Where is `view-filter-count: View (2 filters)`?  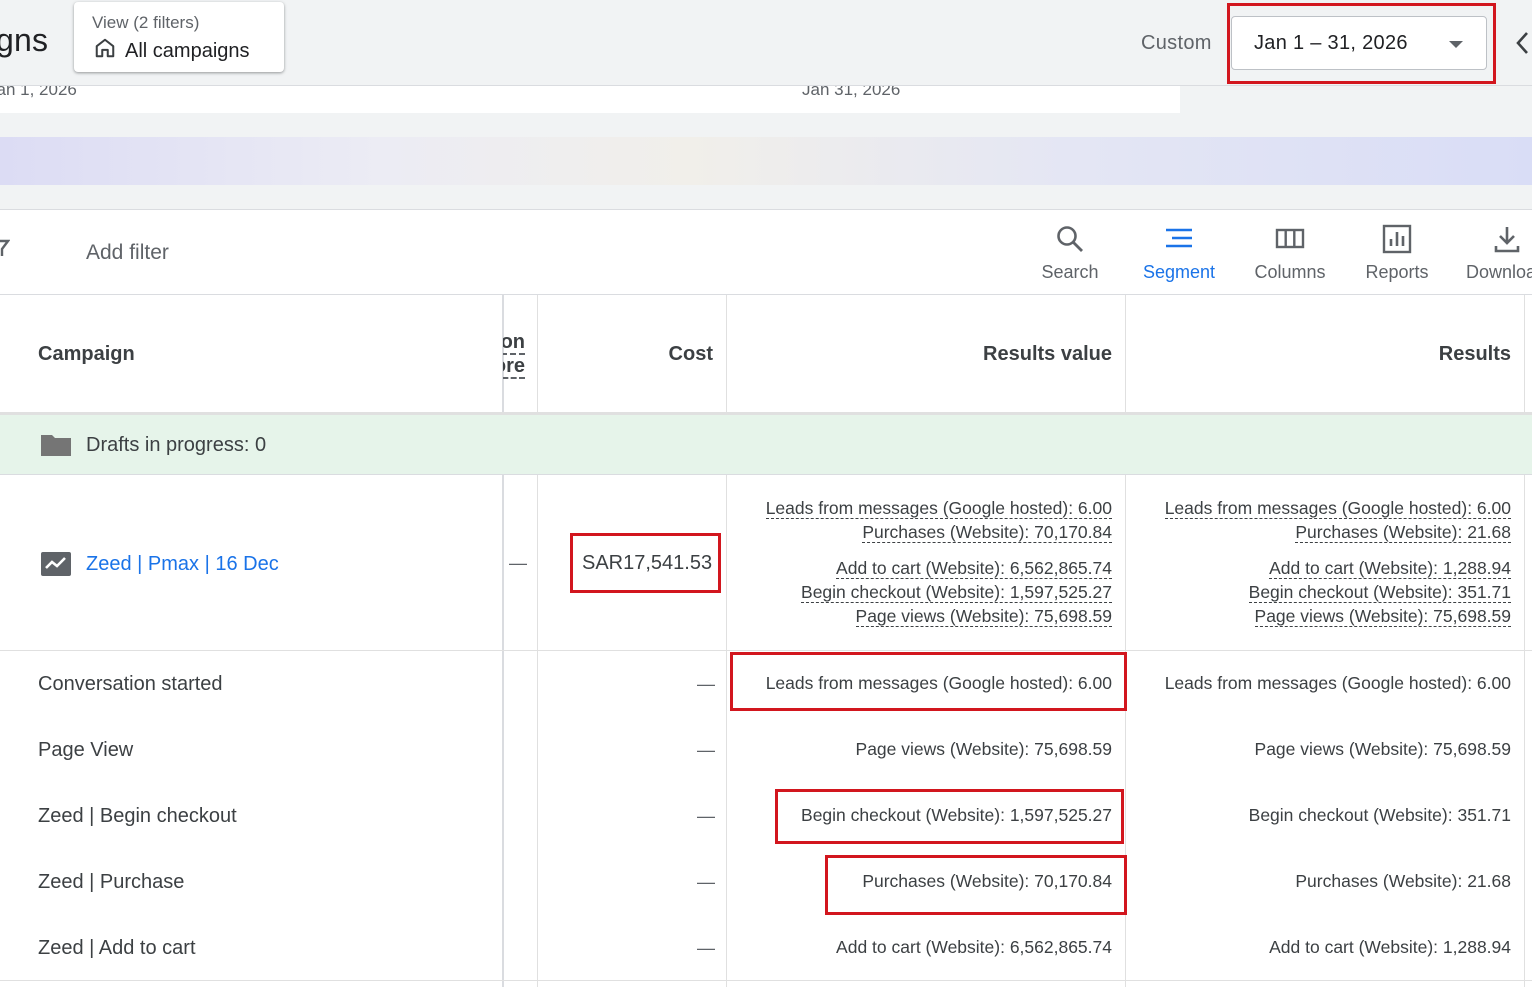
view-filter-count: View (2 filters) is located at coordinates (146, 22).